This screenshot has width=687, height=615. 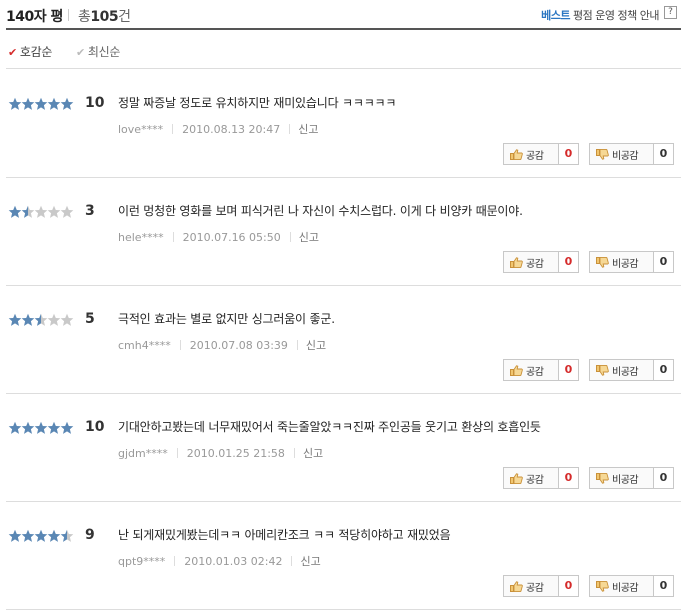 What do you see at coordinates (343, 15) in the screenshot?
I see `reviews-header: 140자 평 총105건 베스트 평점 운영 정책 안내 ?` at bounding box center [343, 15].